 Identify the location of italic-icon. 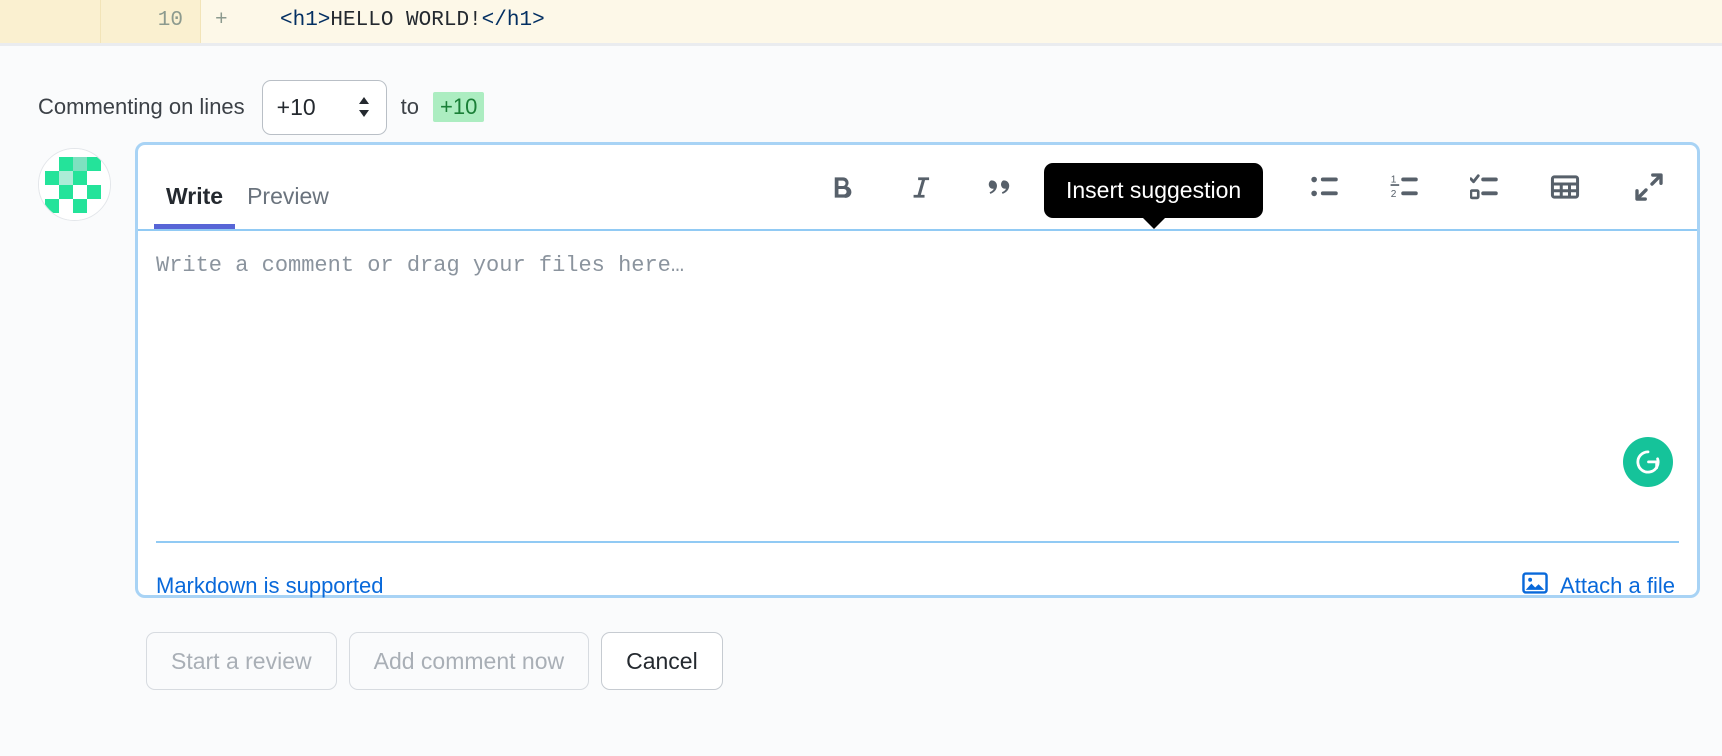
(921, 187).